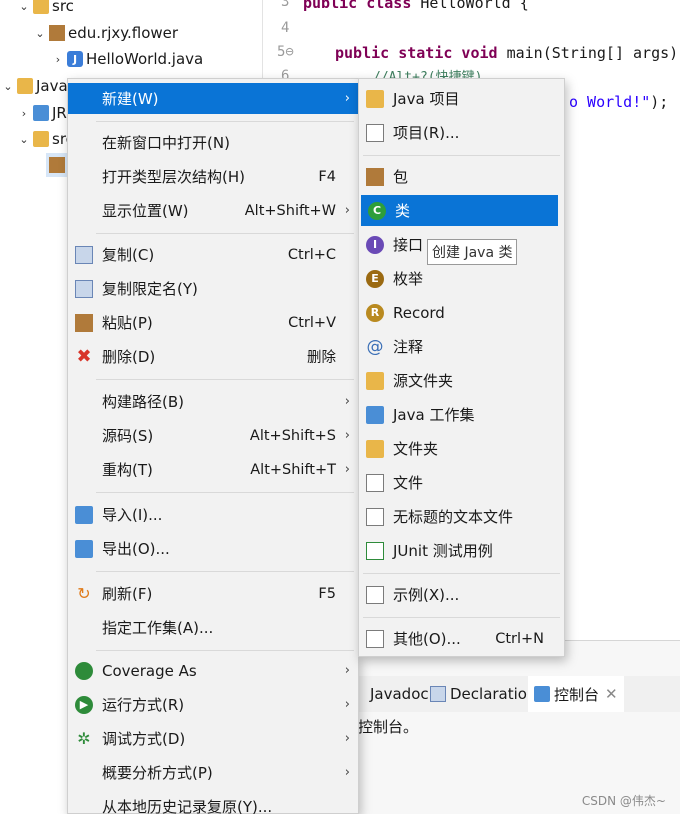 The width and height of the screenshot is (680, 814). Describe the element at coordinates (461, 482) in the screenshot. I see `submenu-item-file: 文件` at that location.